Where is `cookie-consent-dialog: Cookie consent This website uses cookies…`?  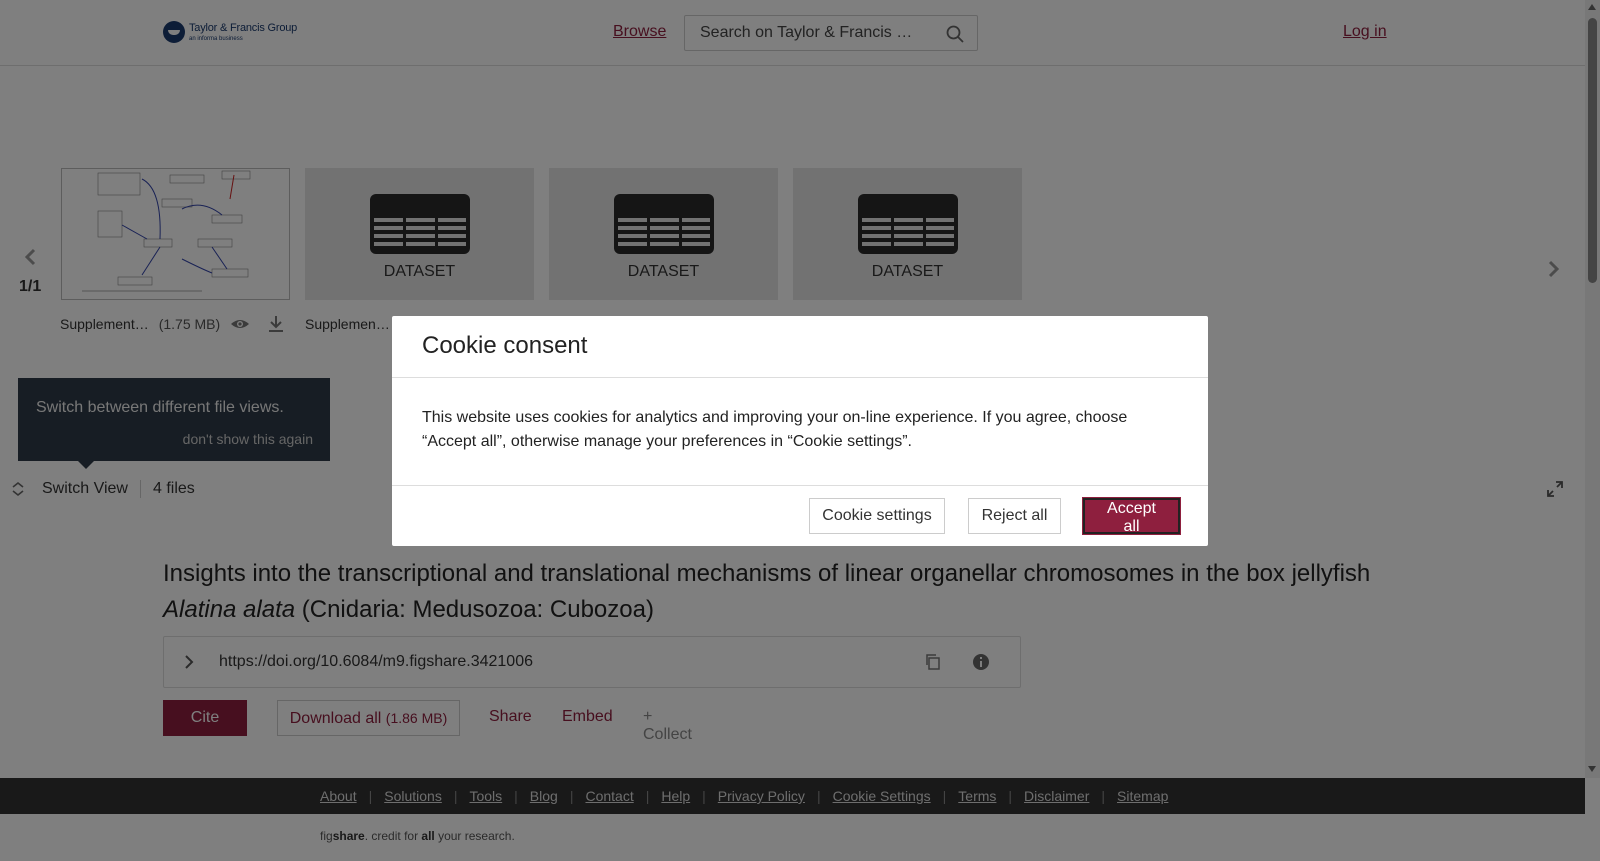 cookie-consent-dialog: Cookie consent This website uses cookies… is located at coordinates (800, 431).